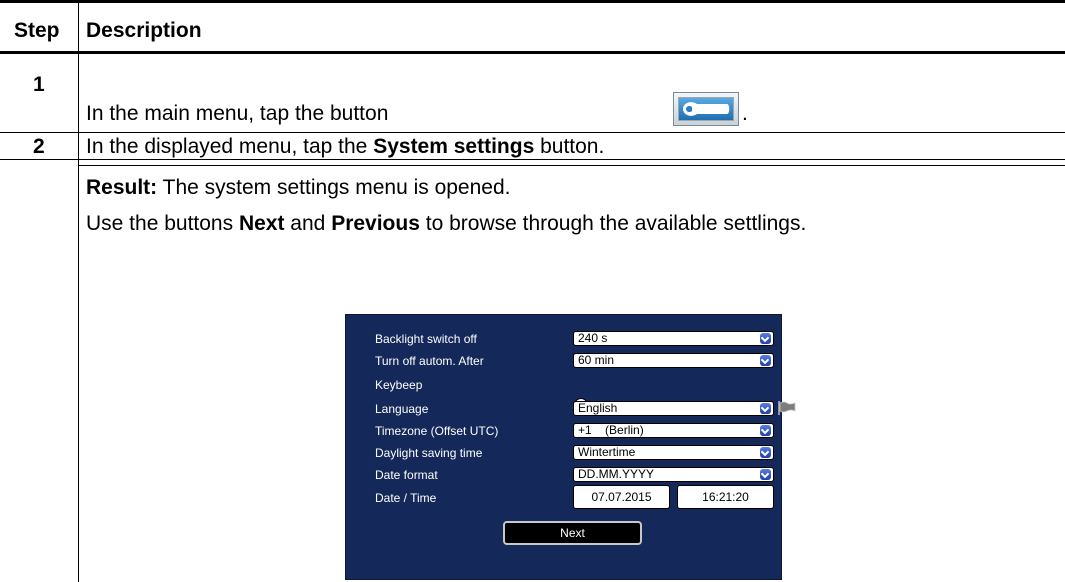 The width and height of the screenshot is (1065, 582). Describe the element at coordinates (673, 474) in the screenshot. I see `date-format-select: DD.MM.YYYY` at that location.